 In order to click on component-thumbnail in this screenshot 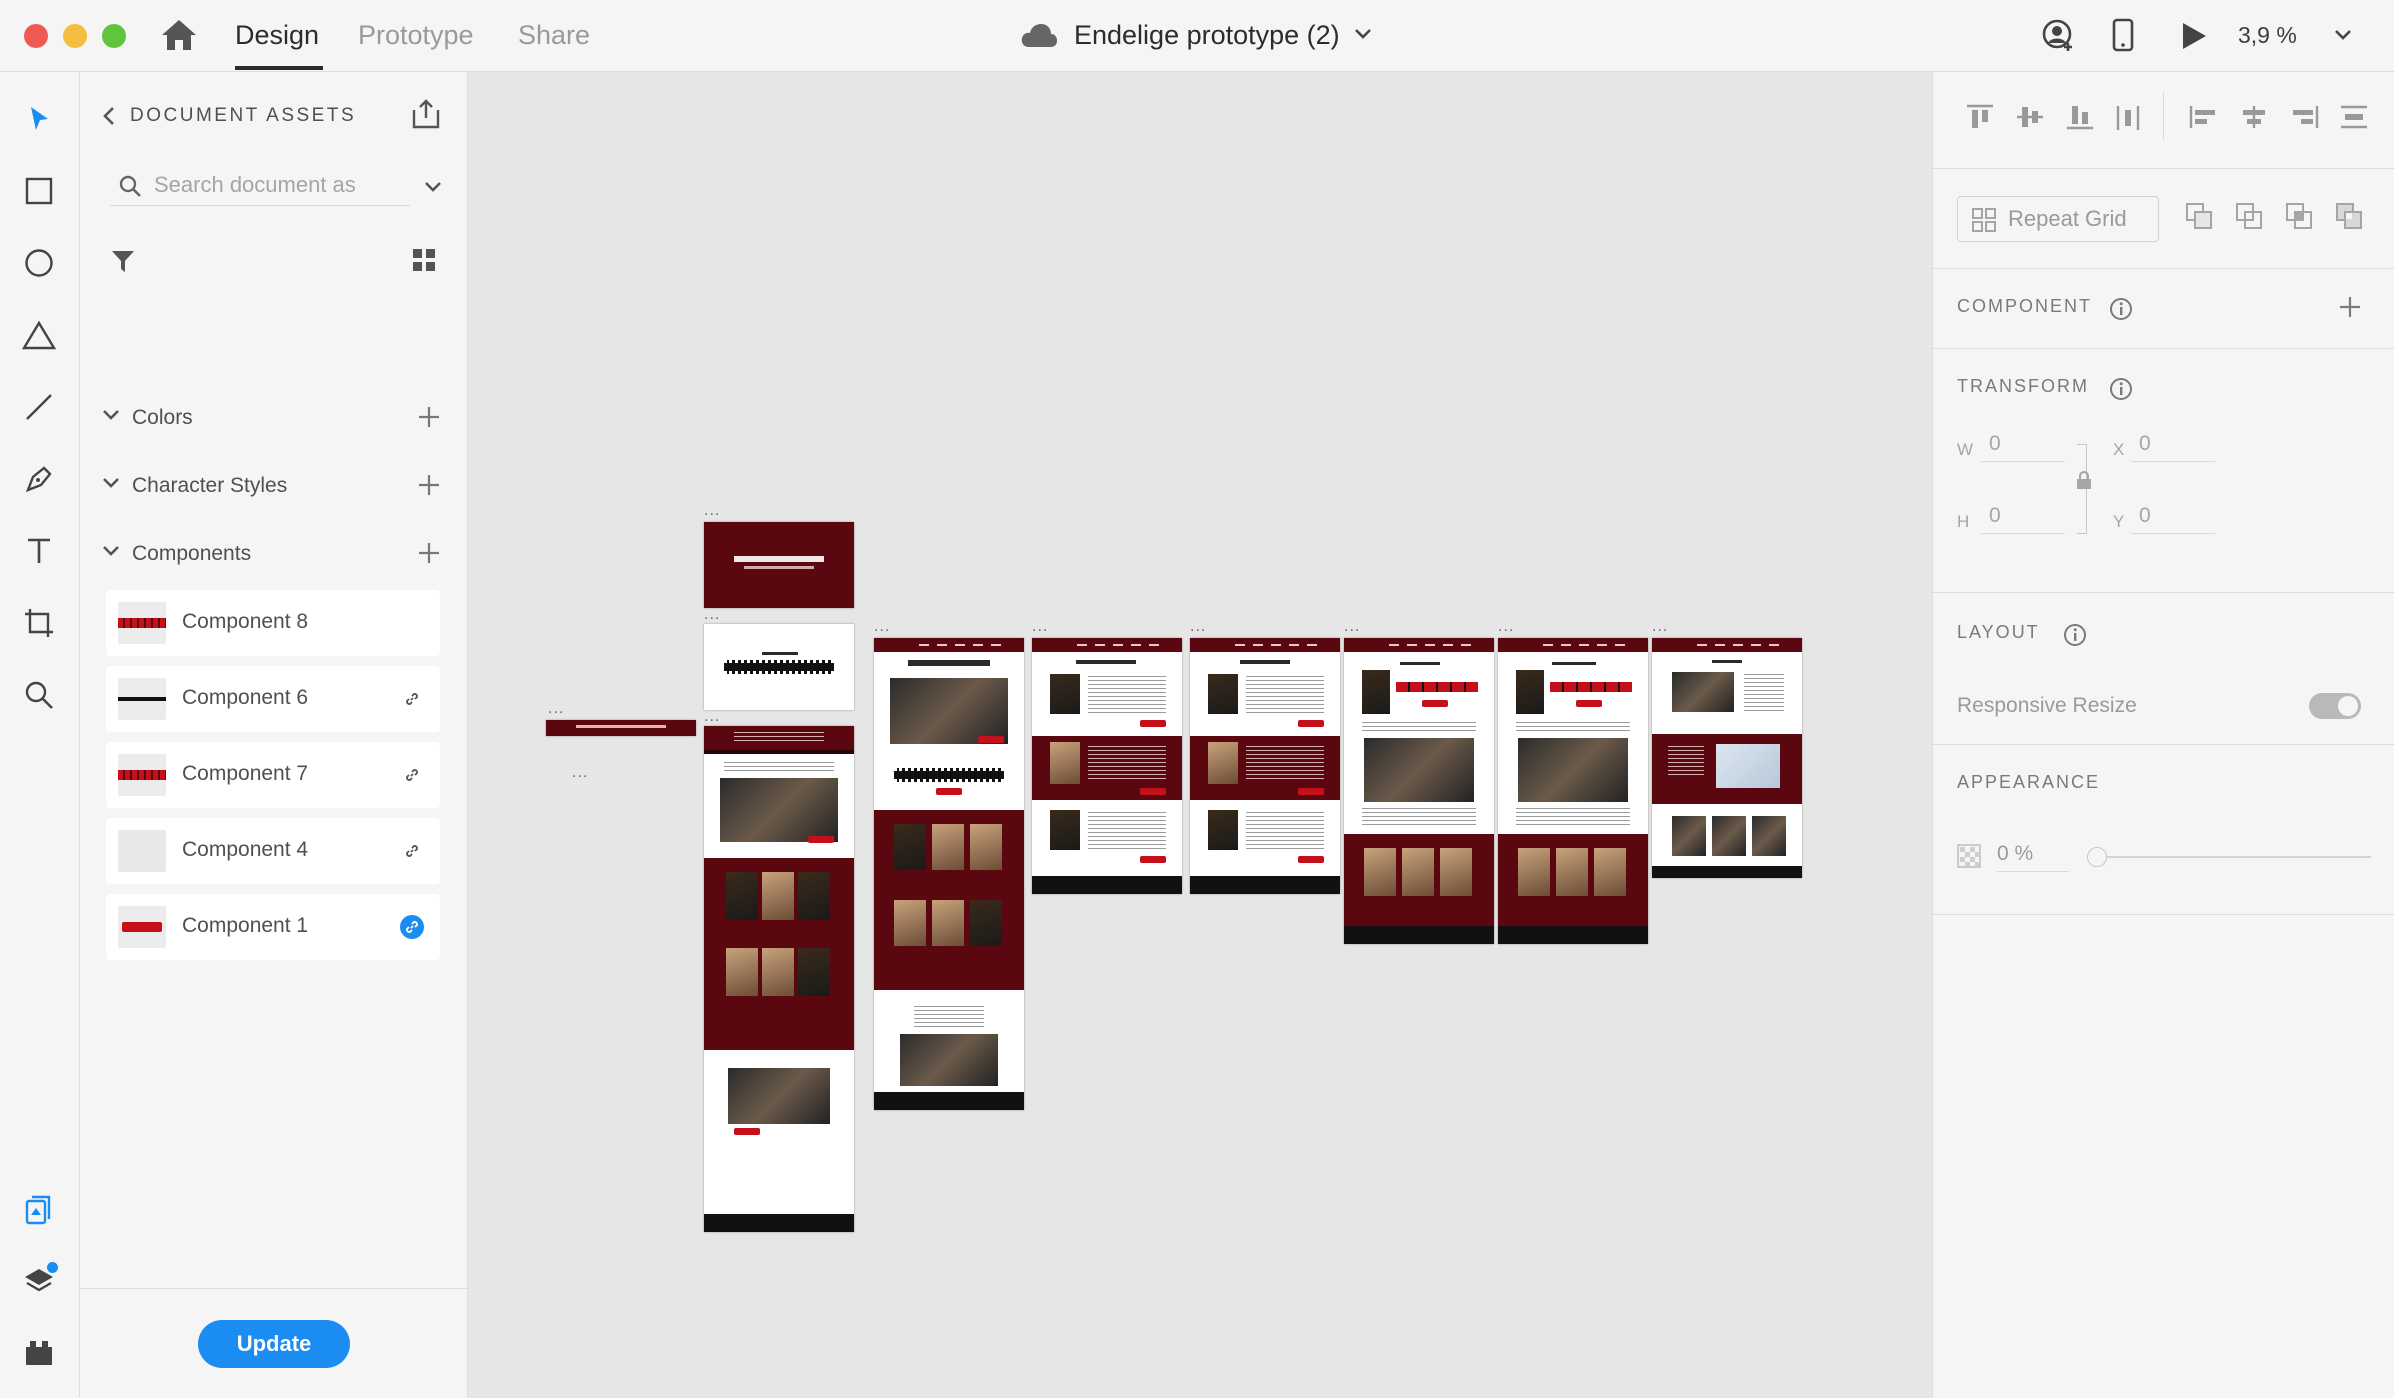, I will do `click(142, 851)`.